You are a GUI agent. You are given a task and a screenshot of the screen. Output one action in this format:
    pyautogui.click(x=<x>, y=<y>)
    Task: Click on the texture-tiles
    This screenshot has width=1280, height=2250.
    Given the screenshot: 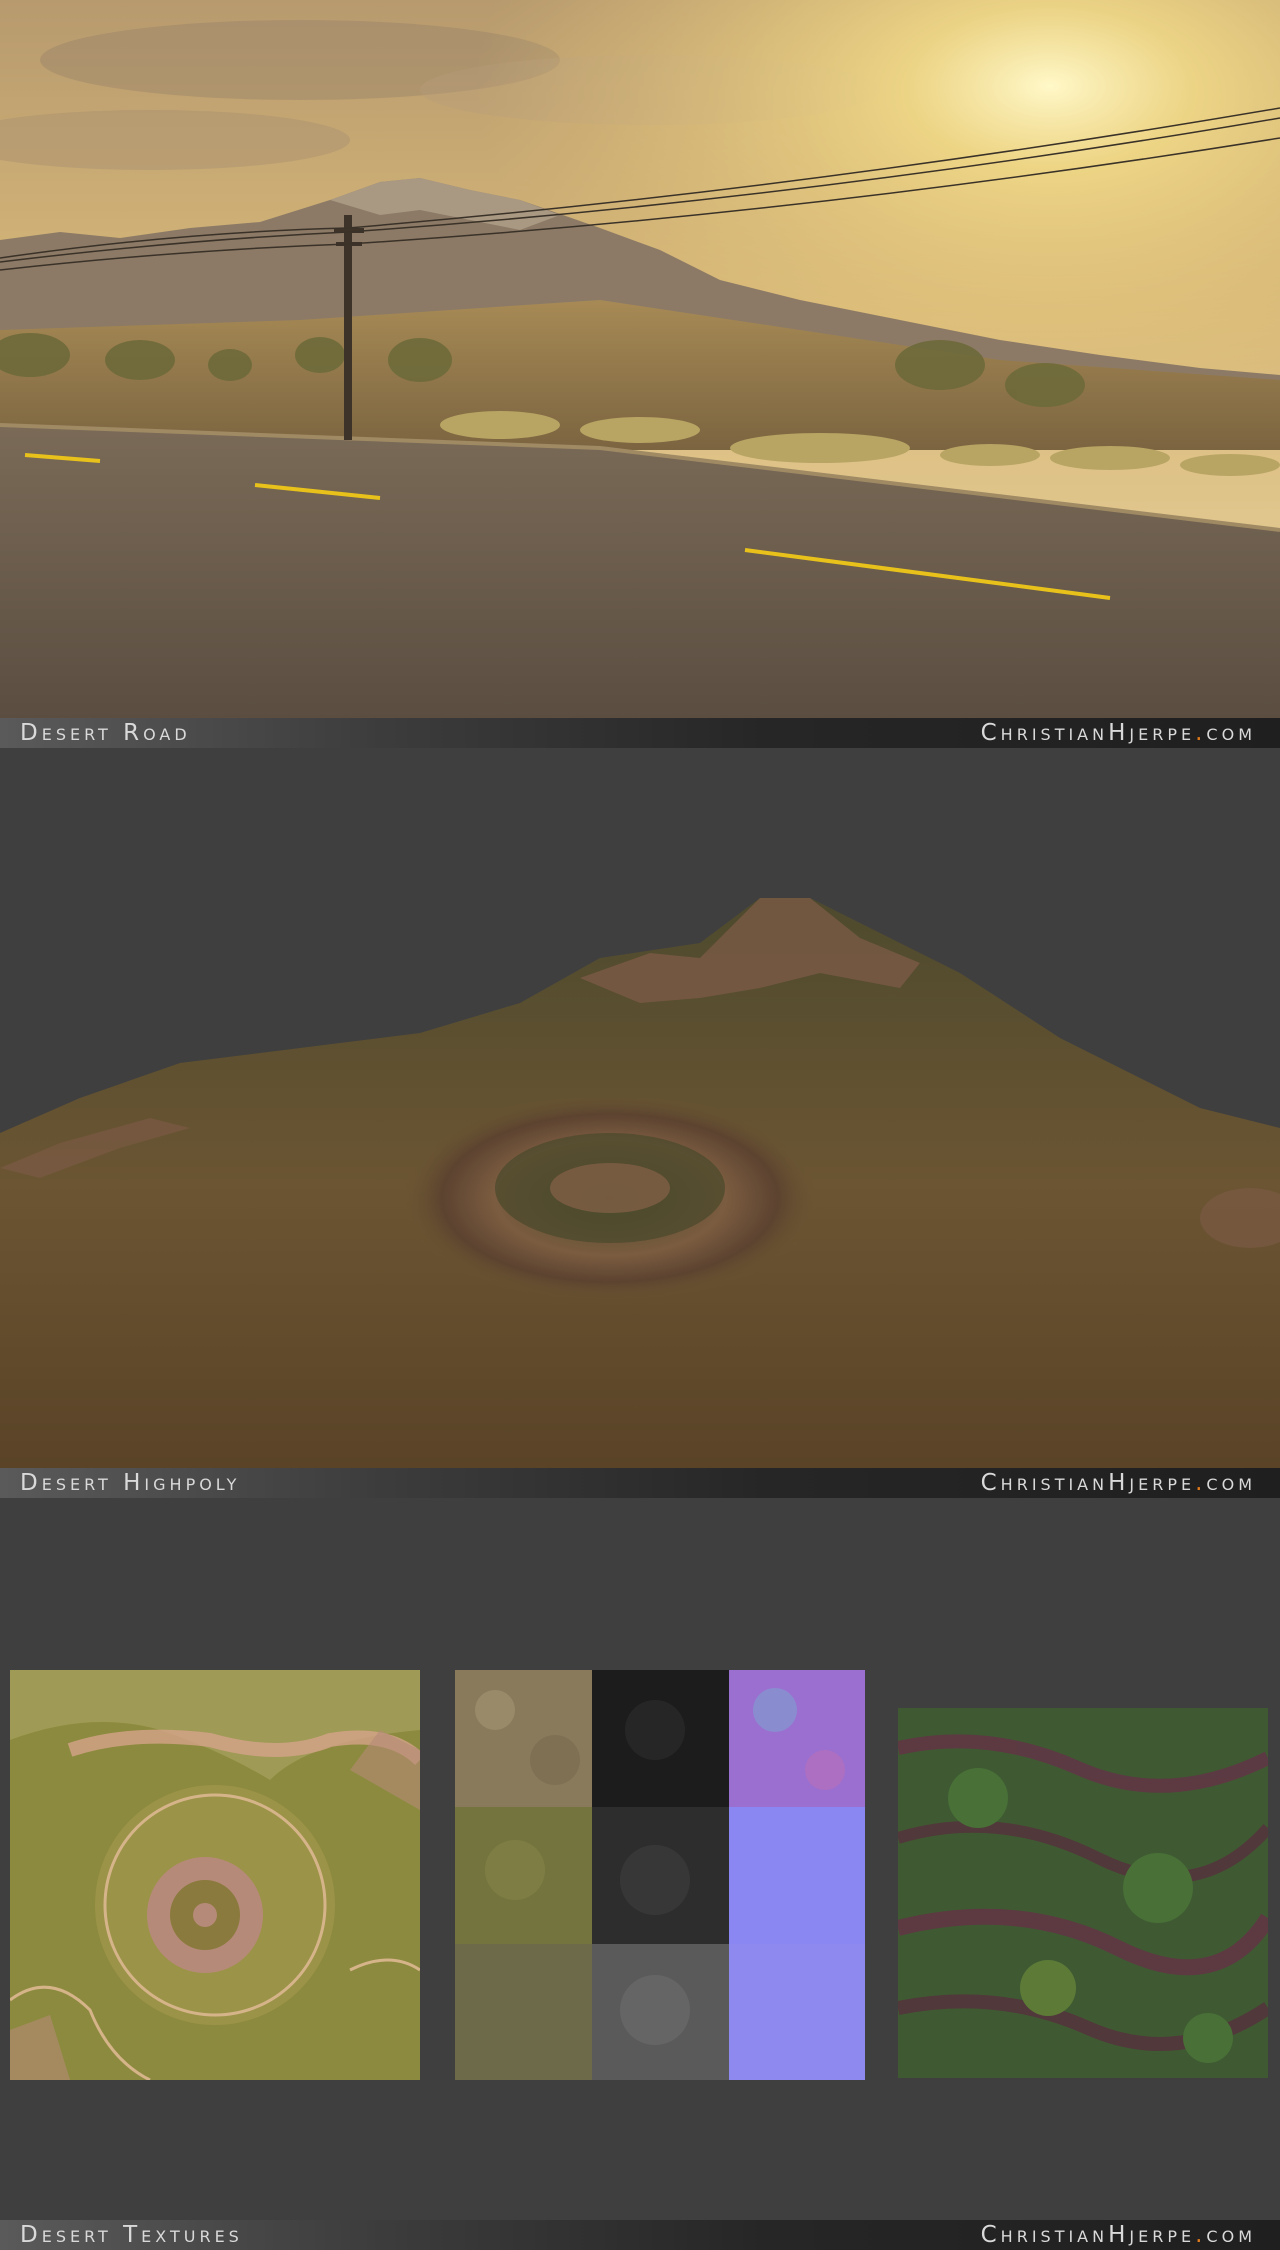 What is the action you would take?
    pyautogui.click(x=660, y=1875)
    